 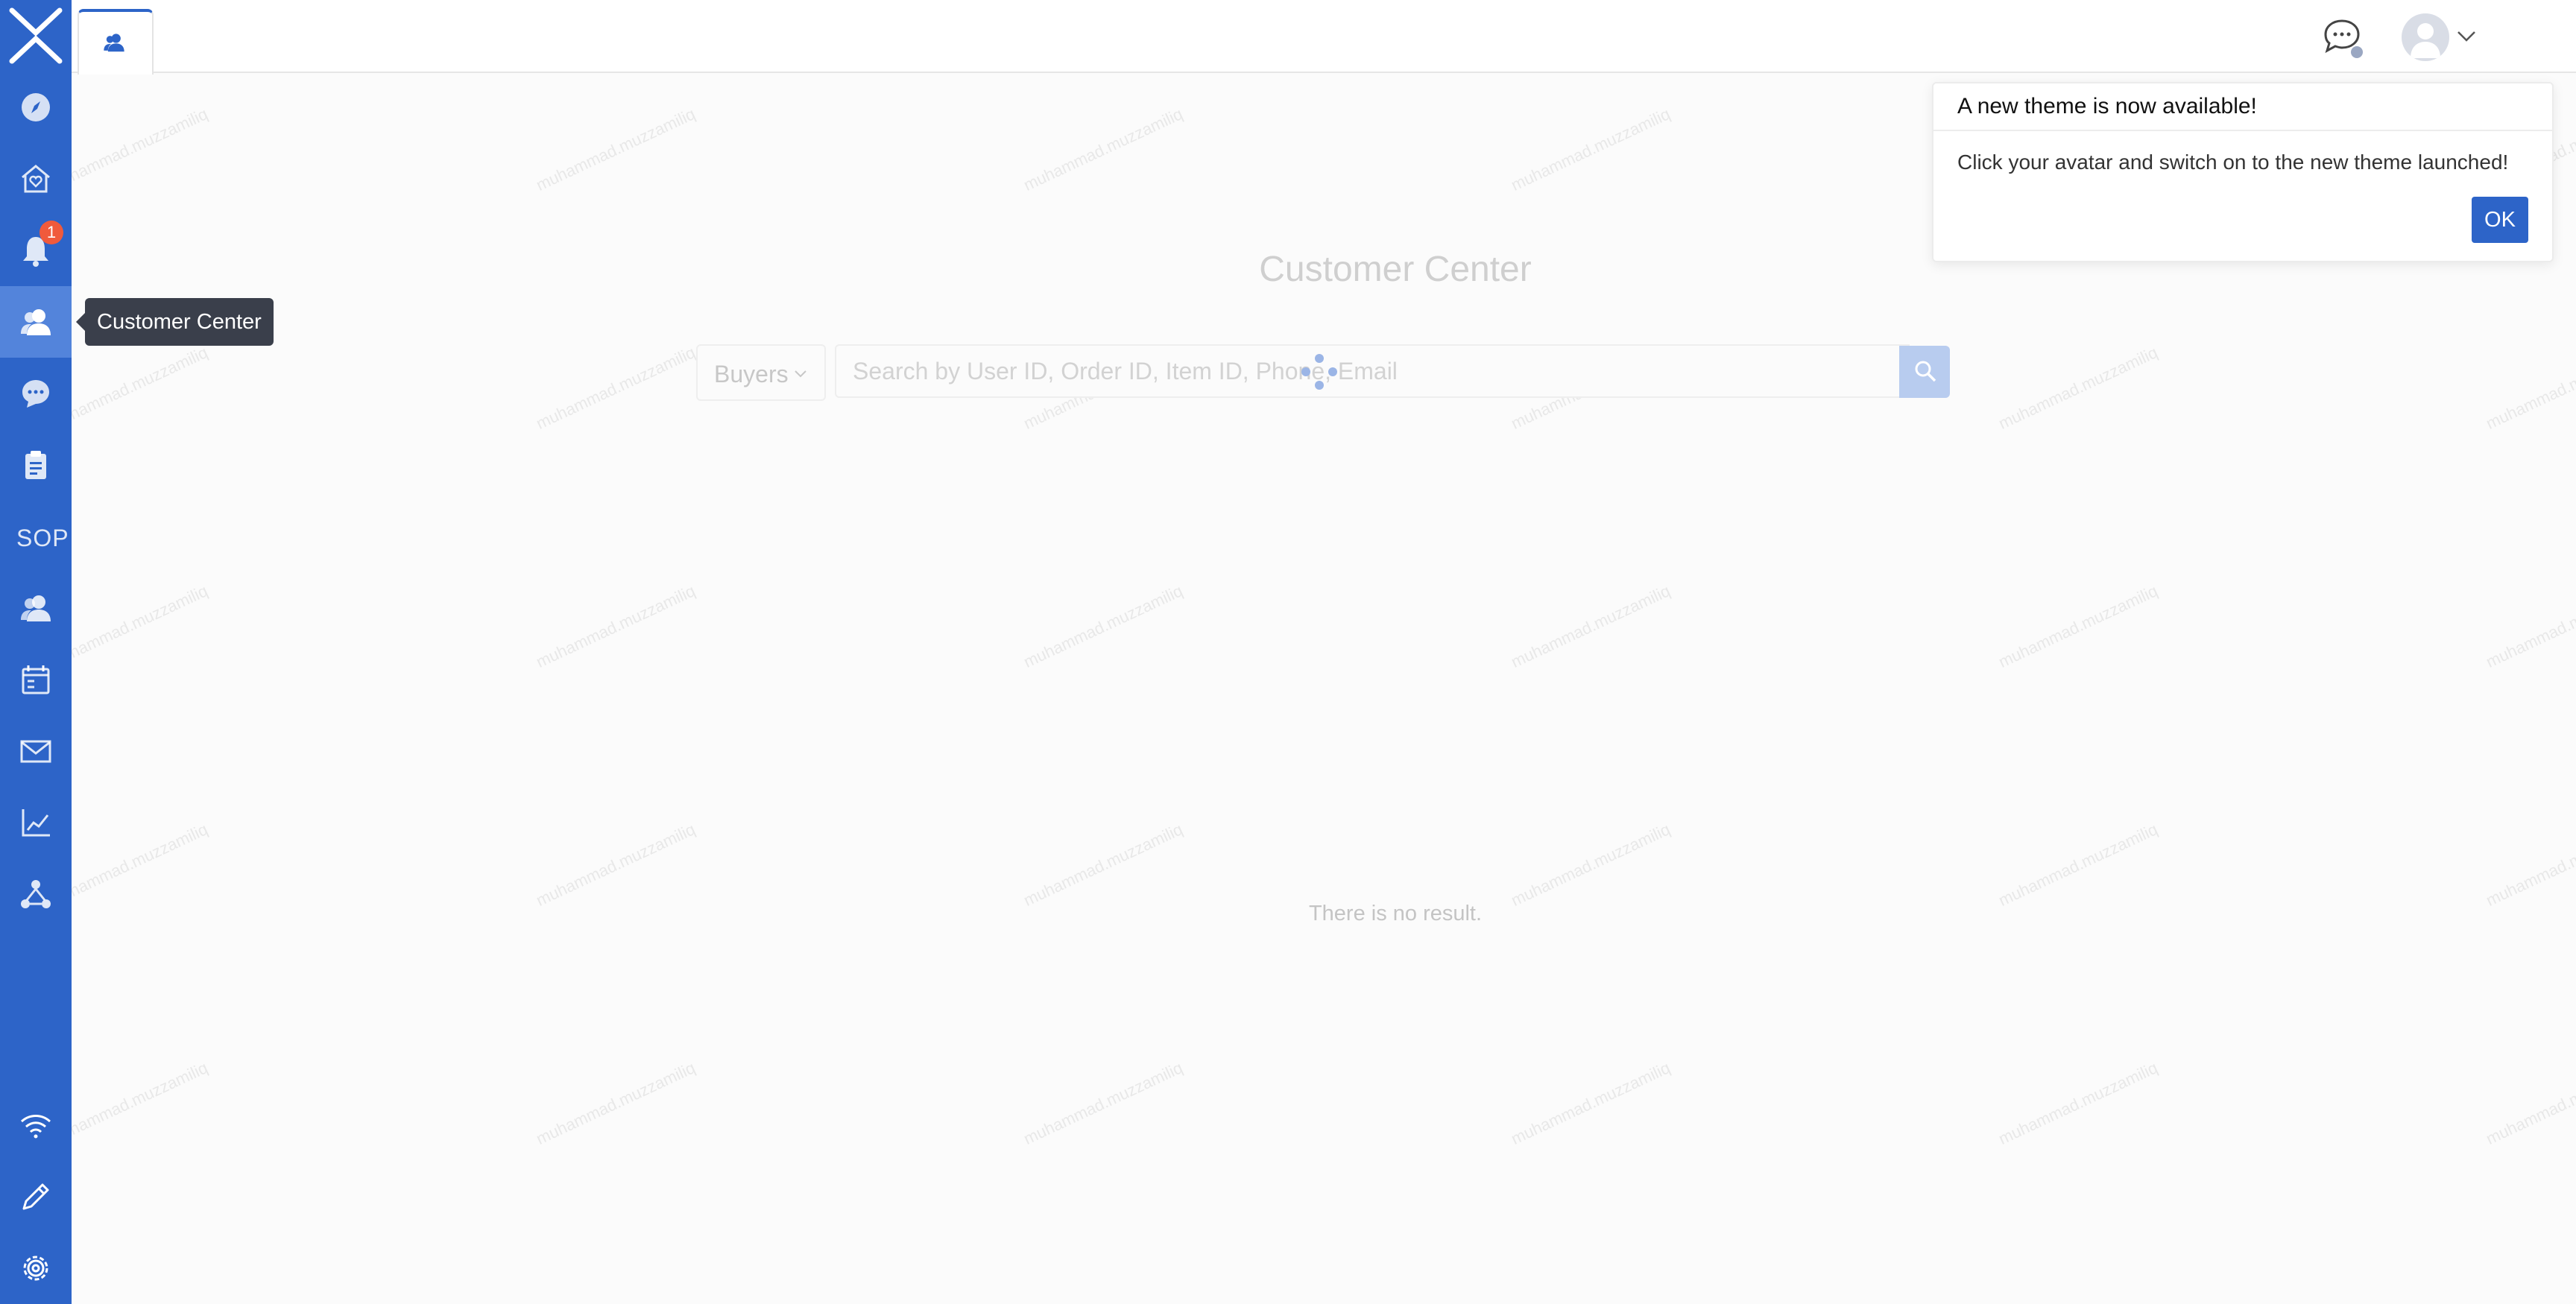 I want to click on sidebar-item-workflow, so click(x=36, y=894).